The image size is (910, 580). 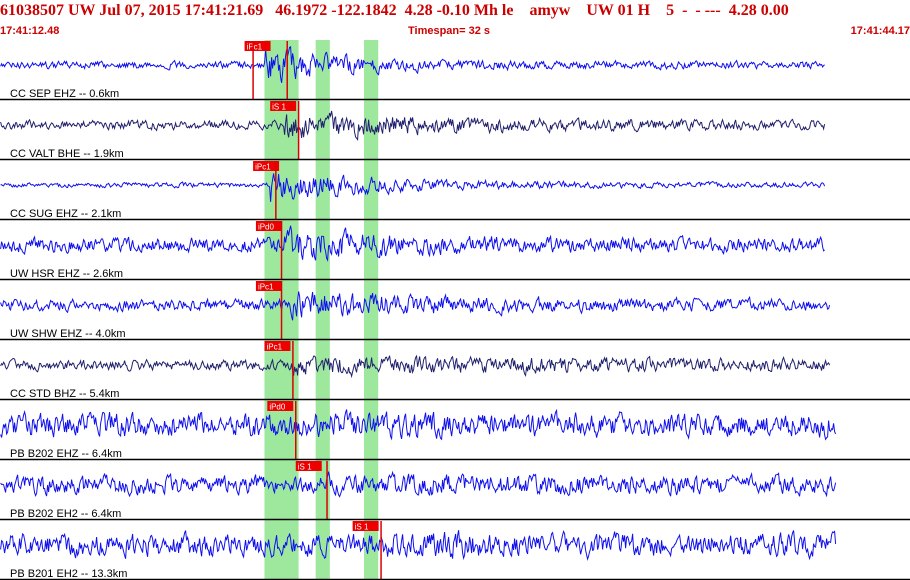 I want to click on trace-row: iS 1 PB B202 EH2 -- 6.4km, so click(x=455, y=491).